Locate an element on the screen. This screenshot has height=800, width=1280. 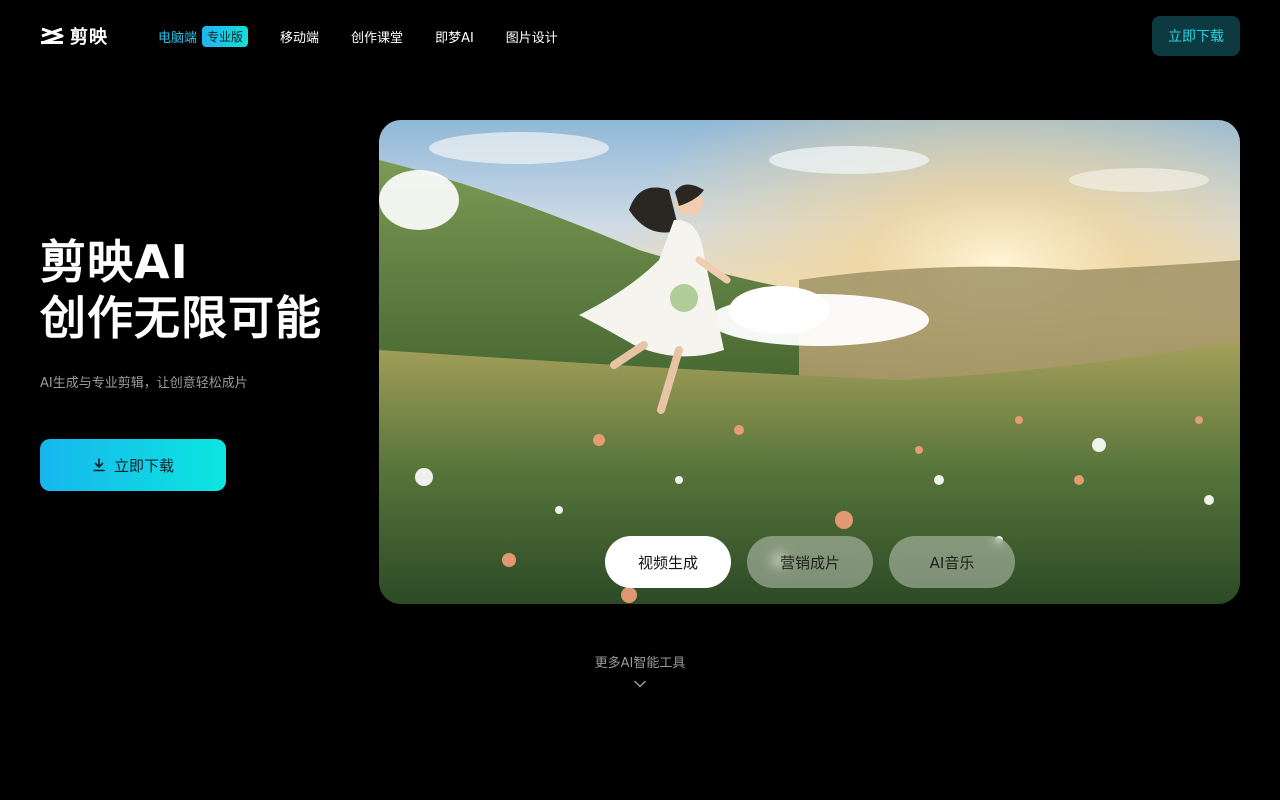
nav-item-desktop: 电脑端 专业版 is located at coordinates (203, 36).